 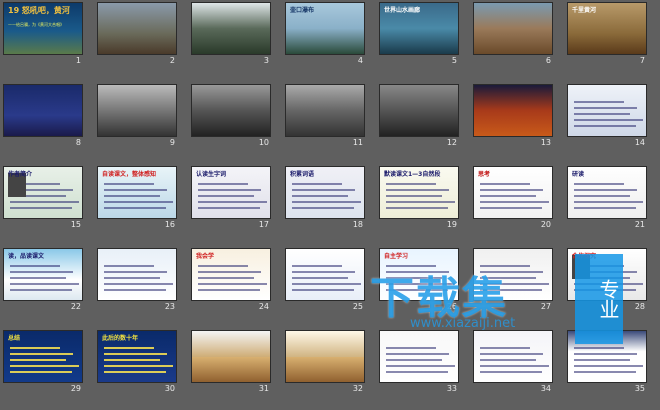 I want to click on slide-thumbnail: 12, so click(x=419, y=117).